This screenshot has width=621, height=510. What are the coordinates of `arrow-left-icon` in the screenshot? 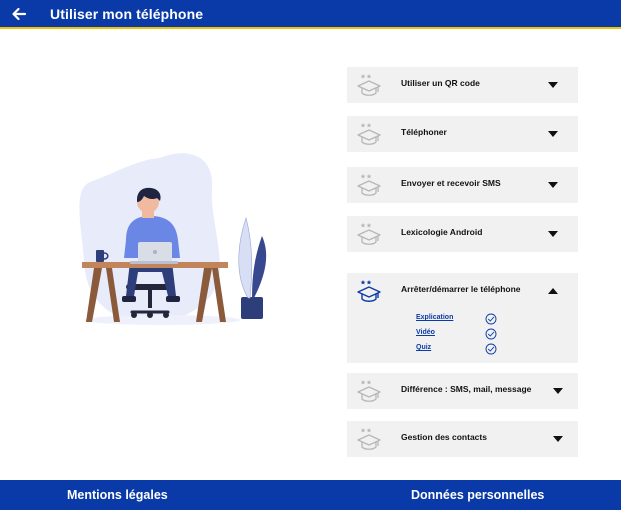 It's located at (19, 14).